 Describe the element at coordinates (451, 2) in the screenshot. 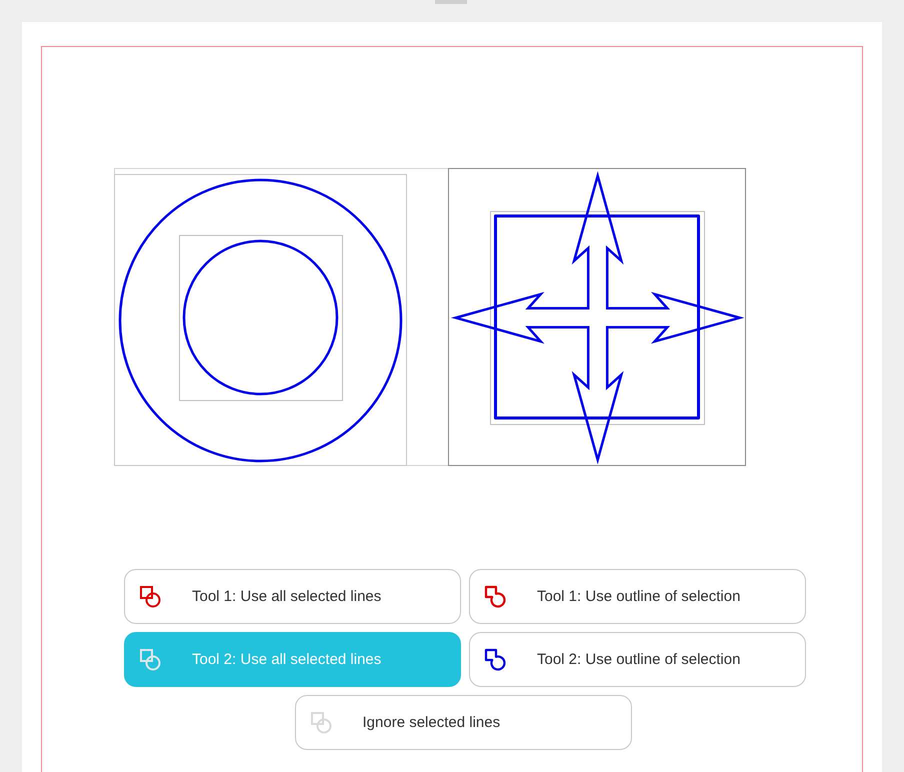

I see `drag-handle` at that location.